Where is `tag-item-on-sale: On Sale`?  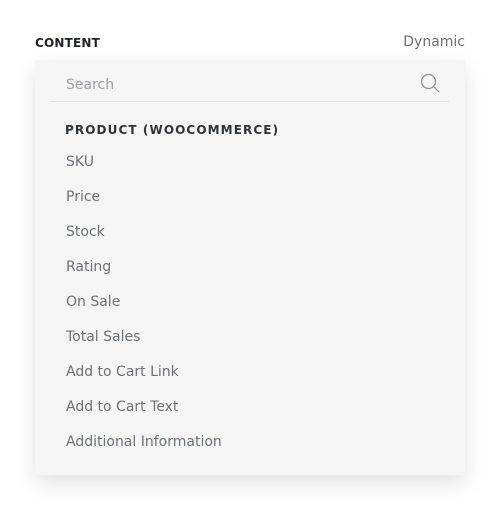 tag-item-on-sale: On Sale is located at coordinates (144, 307).